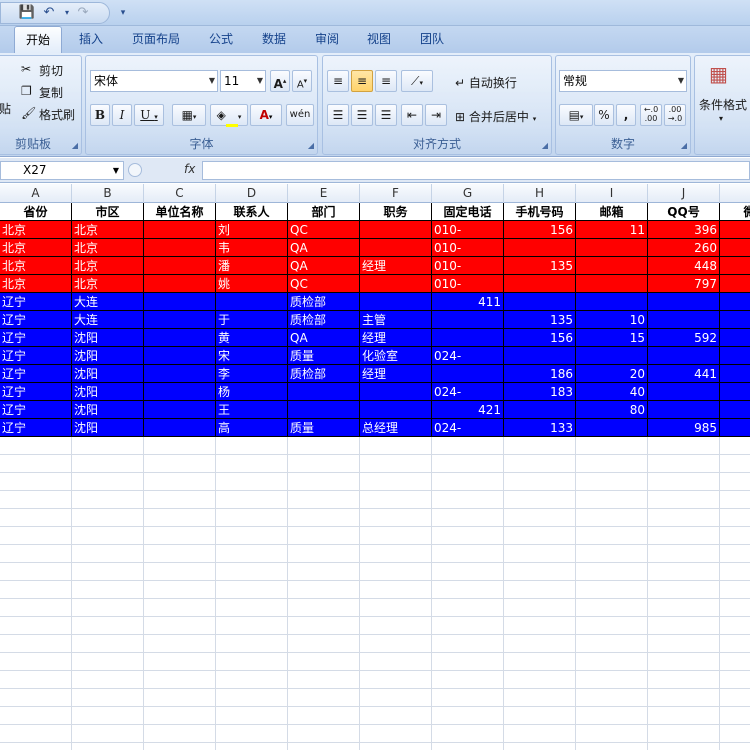 Image resolution: width=750 pixels, height=750 pixels. Describe the element at coordinates (62, 170) in the screenshot. I see `name-box: X27 ▼` at that location.